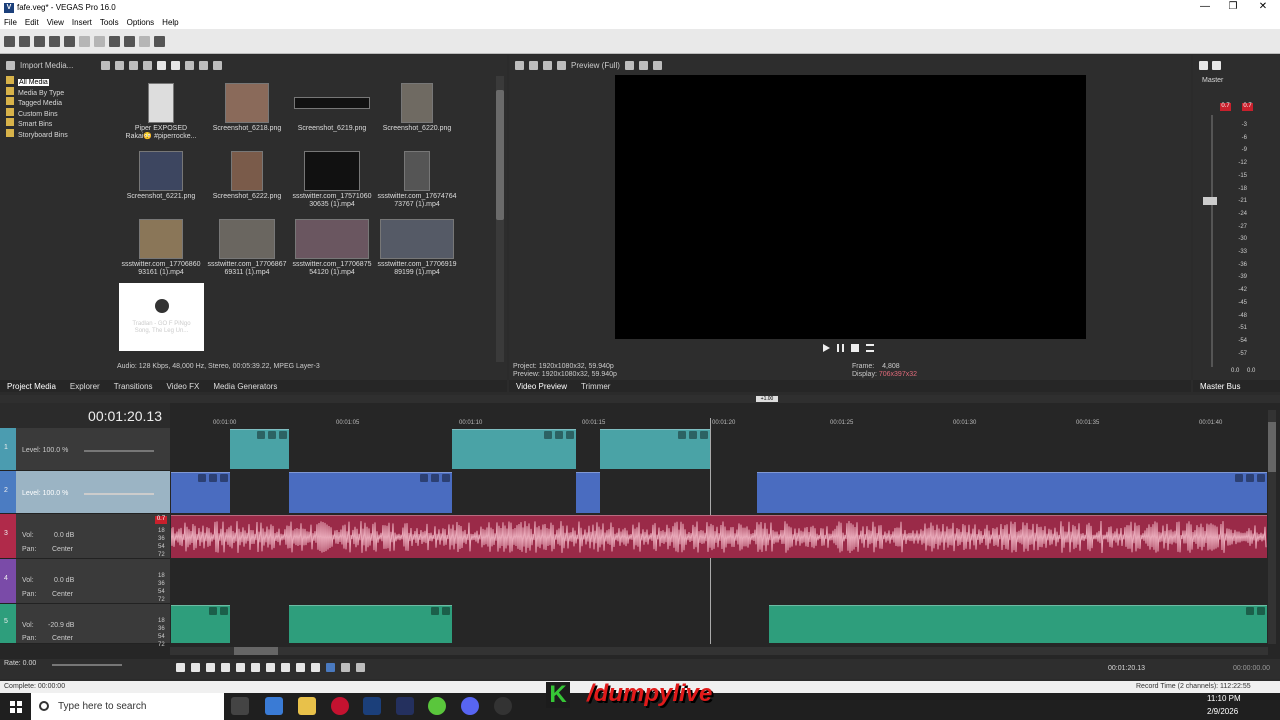 The height and width of the screenshot is (720, 1280). What do you see at coordinates (519, 65) in the screenshot?
I see `settings-icon` at bounding box center [519, 65].